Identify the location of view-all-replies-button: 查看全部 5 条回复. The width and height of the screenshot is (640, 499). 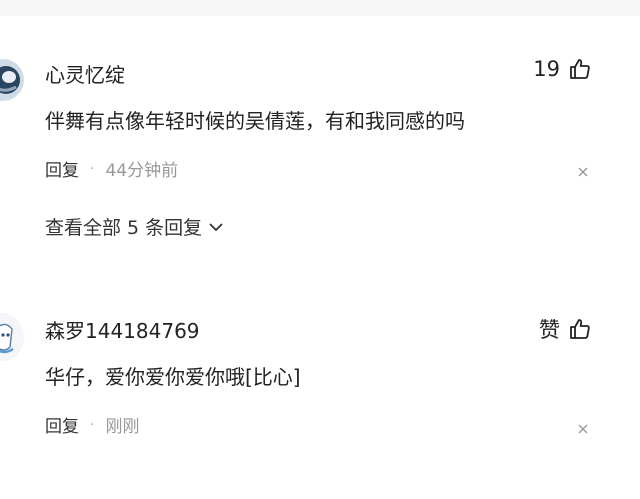
(134, 226).